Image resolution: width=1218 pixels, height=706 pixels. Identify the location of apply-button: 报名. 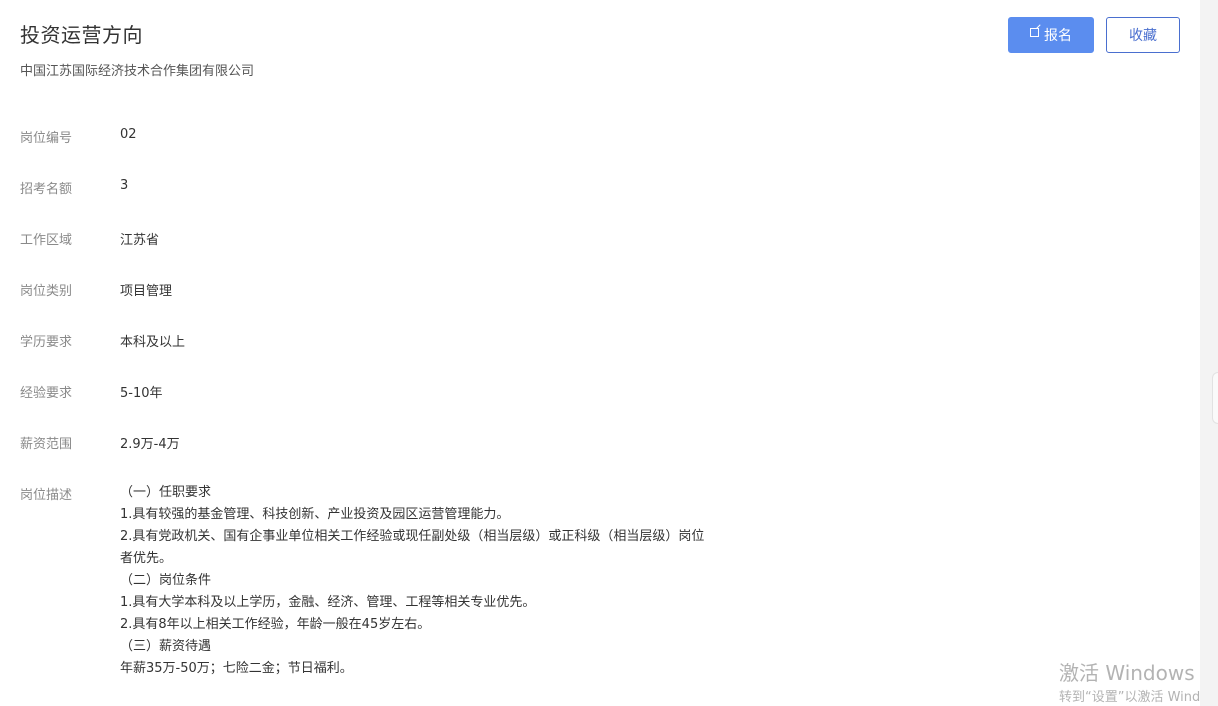
(1051, 35).